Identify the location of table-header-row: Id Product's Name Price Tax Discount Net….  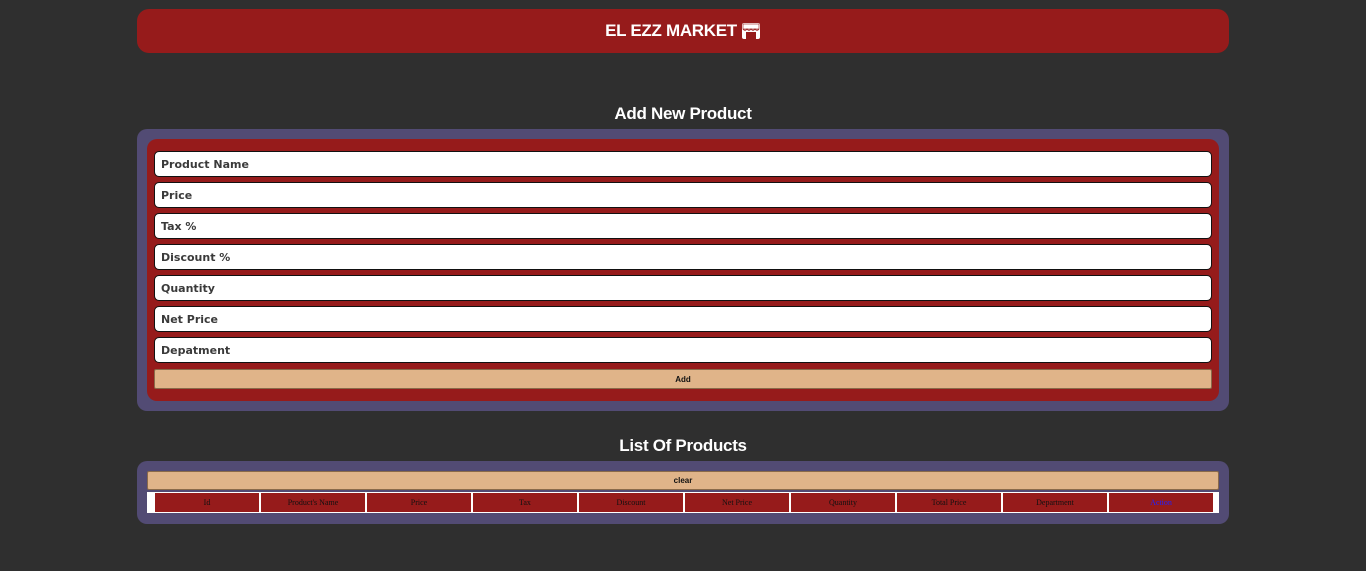
(684, 502).